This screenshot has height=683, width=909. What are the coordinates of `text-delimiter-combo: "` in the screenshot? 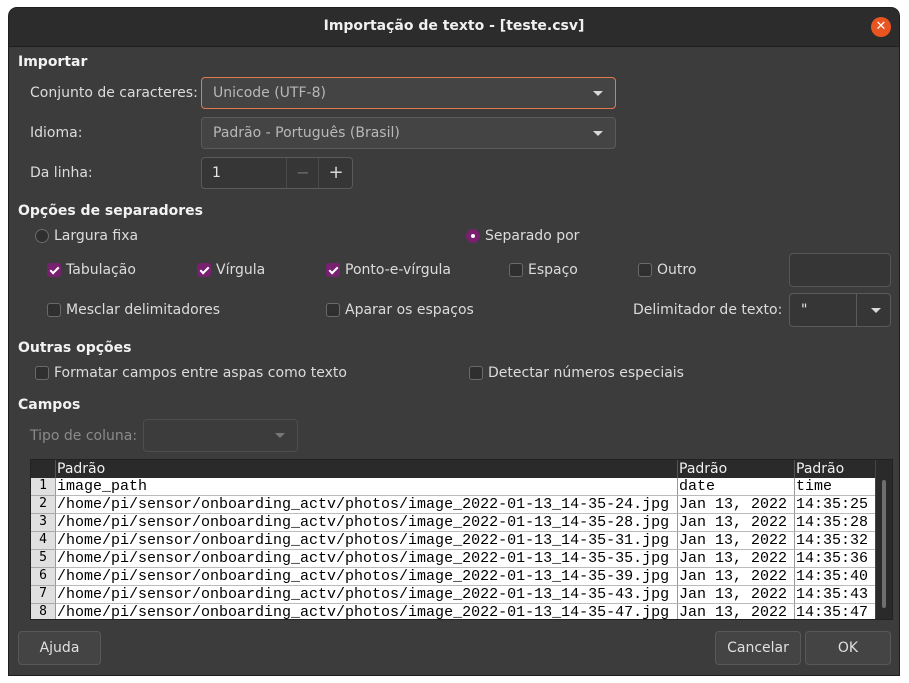 It's located at (840, 310).